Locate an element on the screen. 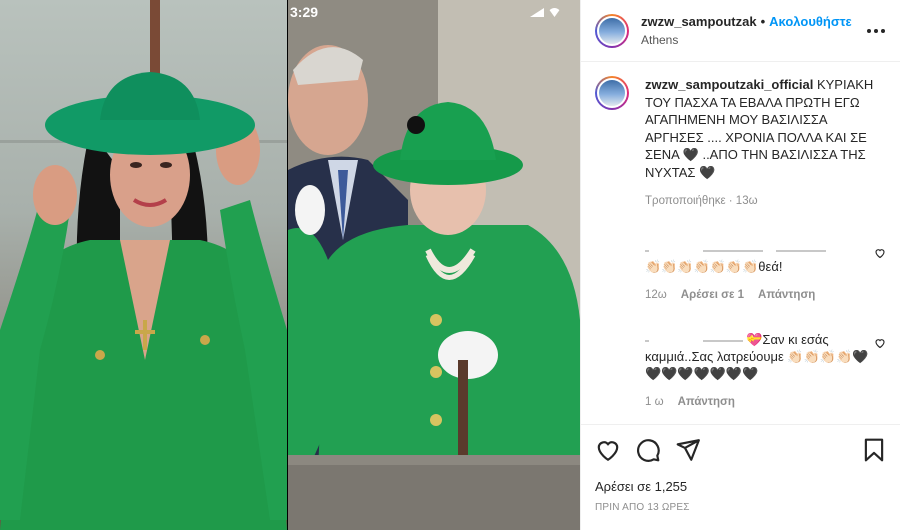 The height and width of the screenshot is (530, 900). comment-likes: Αρέσει σε 1 is located at coordinates (712, 295).